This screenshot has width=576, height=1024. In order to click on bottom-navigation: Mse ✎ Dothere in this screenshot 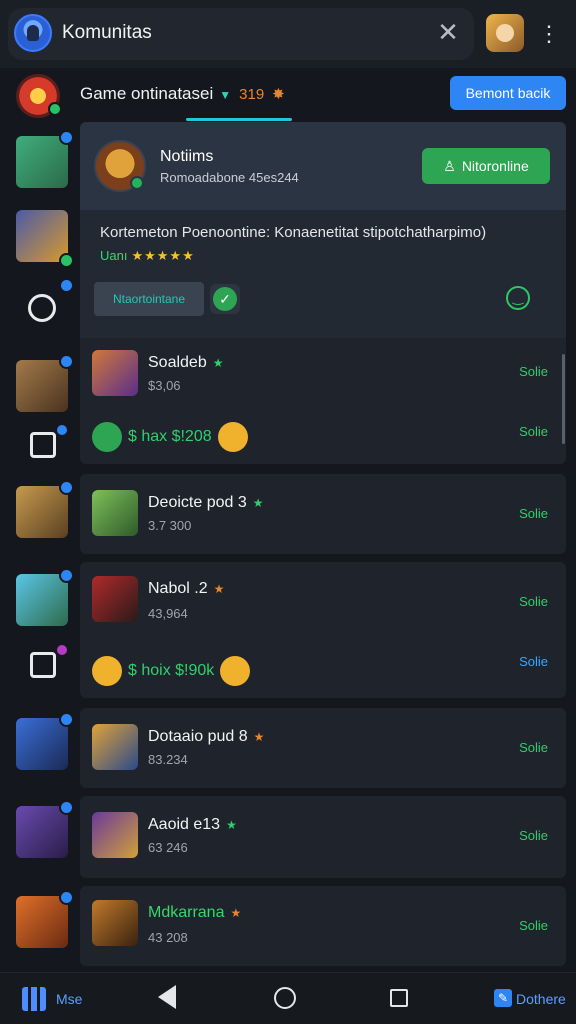, I will do `click(288, 998)`.